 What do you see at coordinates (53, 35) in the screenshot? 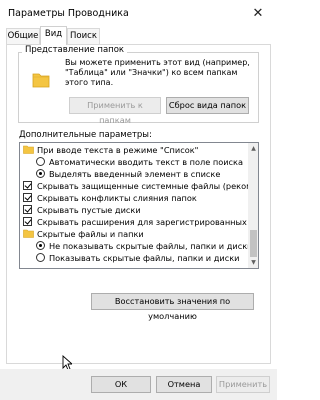
I see `tab-view: Вид` at bounding box center [53, 35].